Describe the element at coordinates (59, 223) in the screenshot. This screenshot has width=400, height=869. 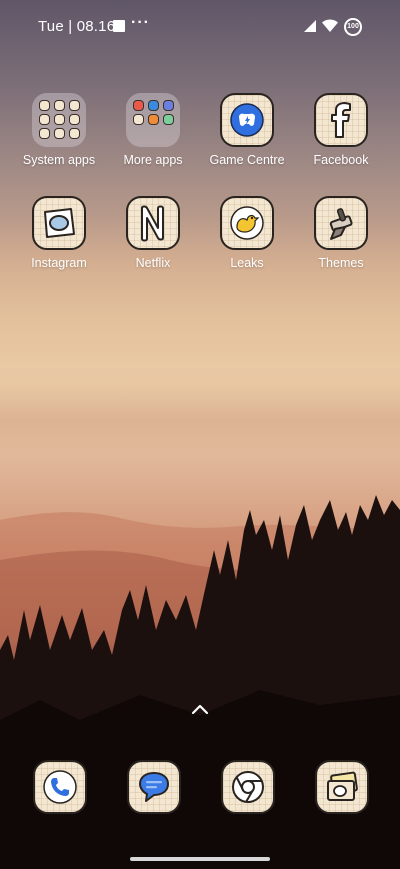
I see `instagram-icon` at that location.